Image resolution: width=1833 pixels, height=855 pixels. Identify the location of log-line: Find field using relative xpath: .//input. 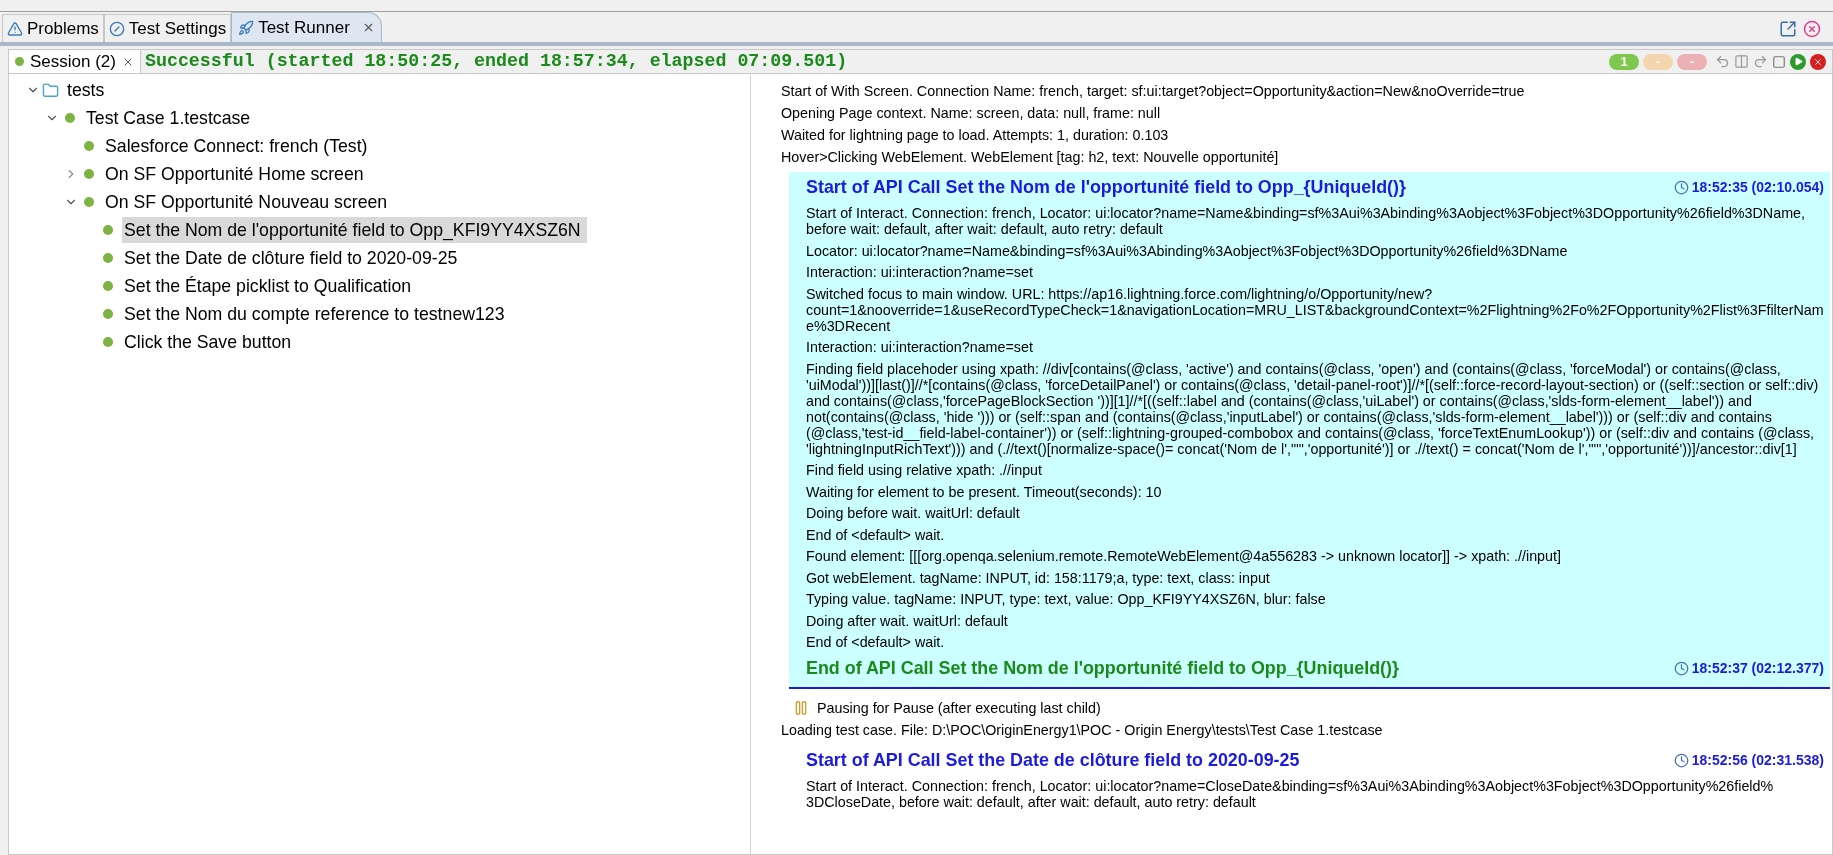
(925, 470).